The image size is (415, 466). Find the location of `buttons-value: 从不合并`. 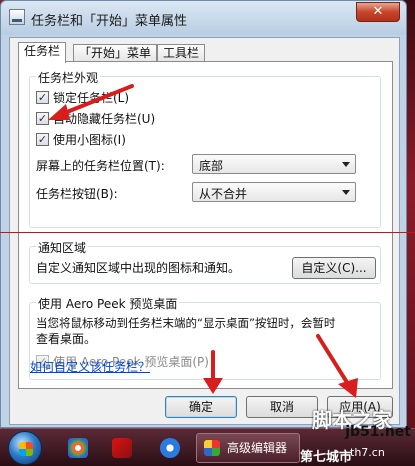

buttons-value: 从不合并 is located at coordinates (223, 194).